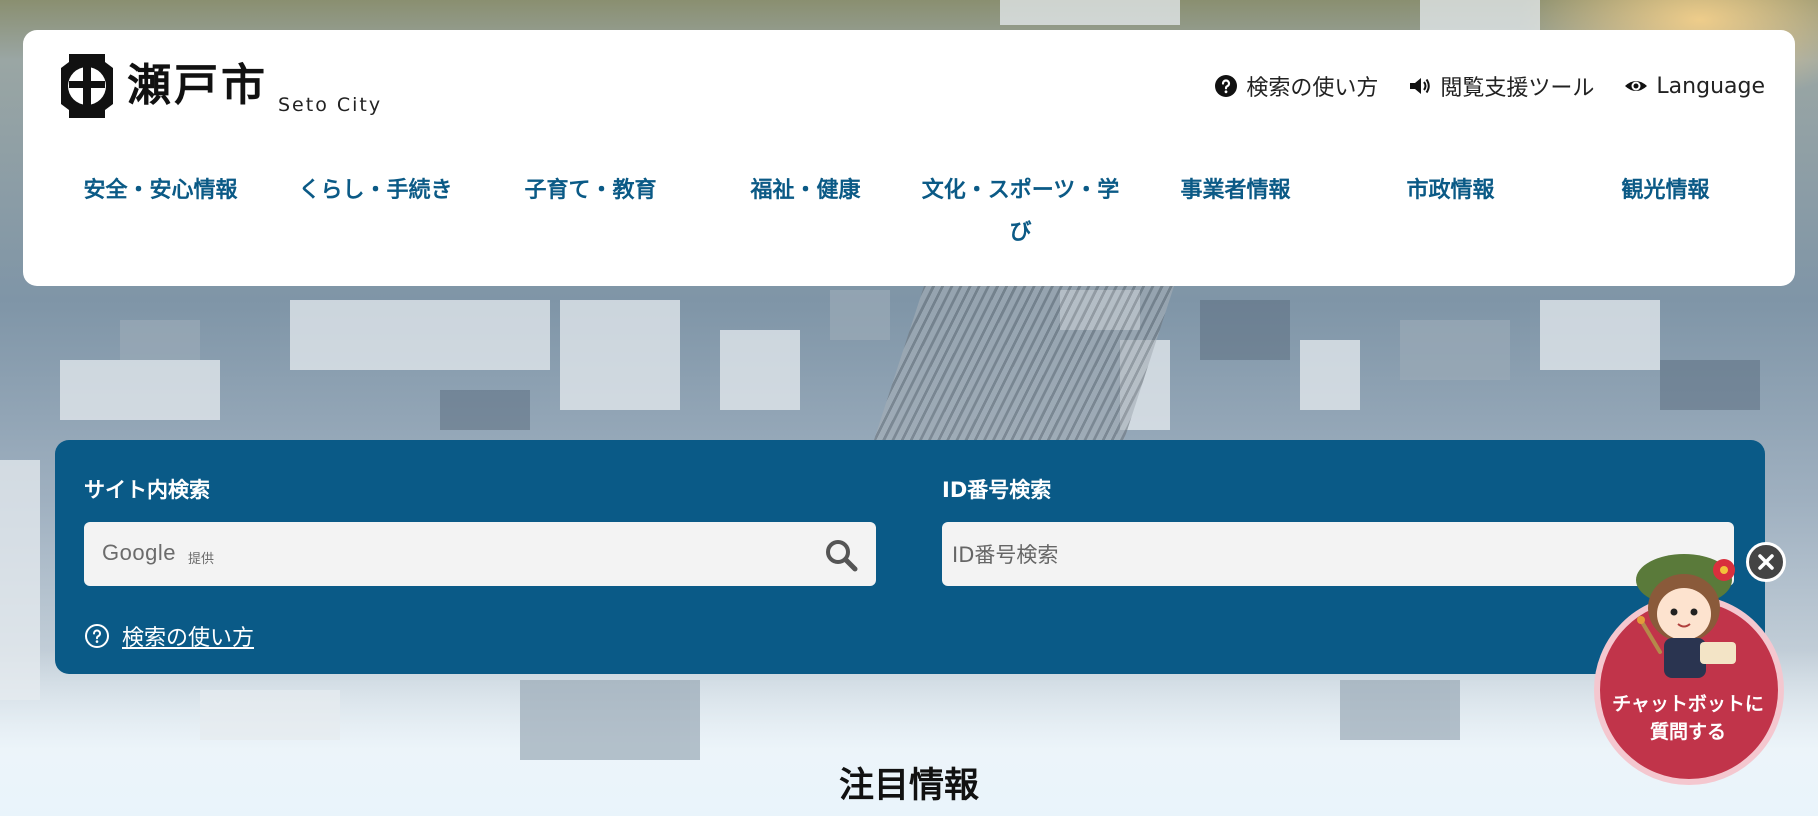 Image resolution: width=1818 pixels, height=816 pixels. What do you see at coordinates (1226, 86) in the screenshot?
I see `question-icon` at bounding box center [1226, 86].